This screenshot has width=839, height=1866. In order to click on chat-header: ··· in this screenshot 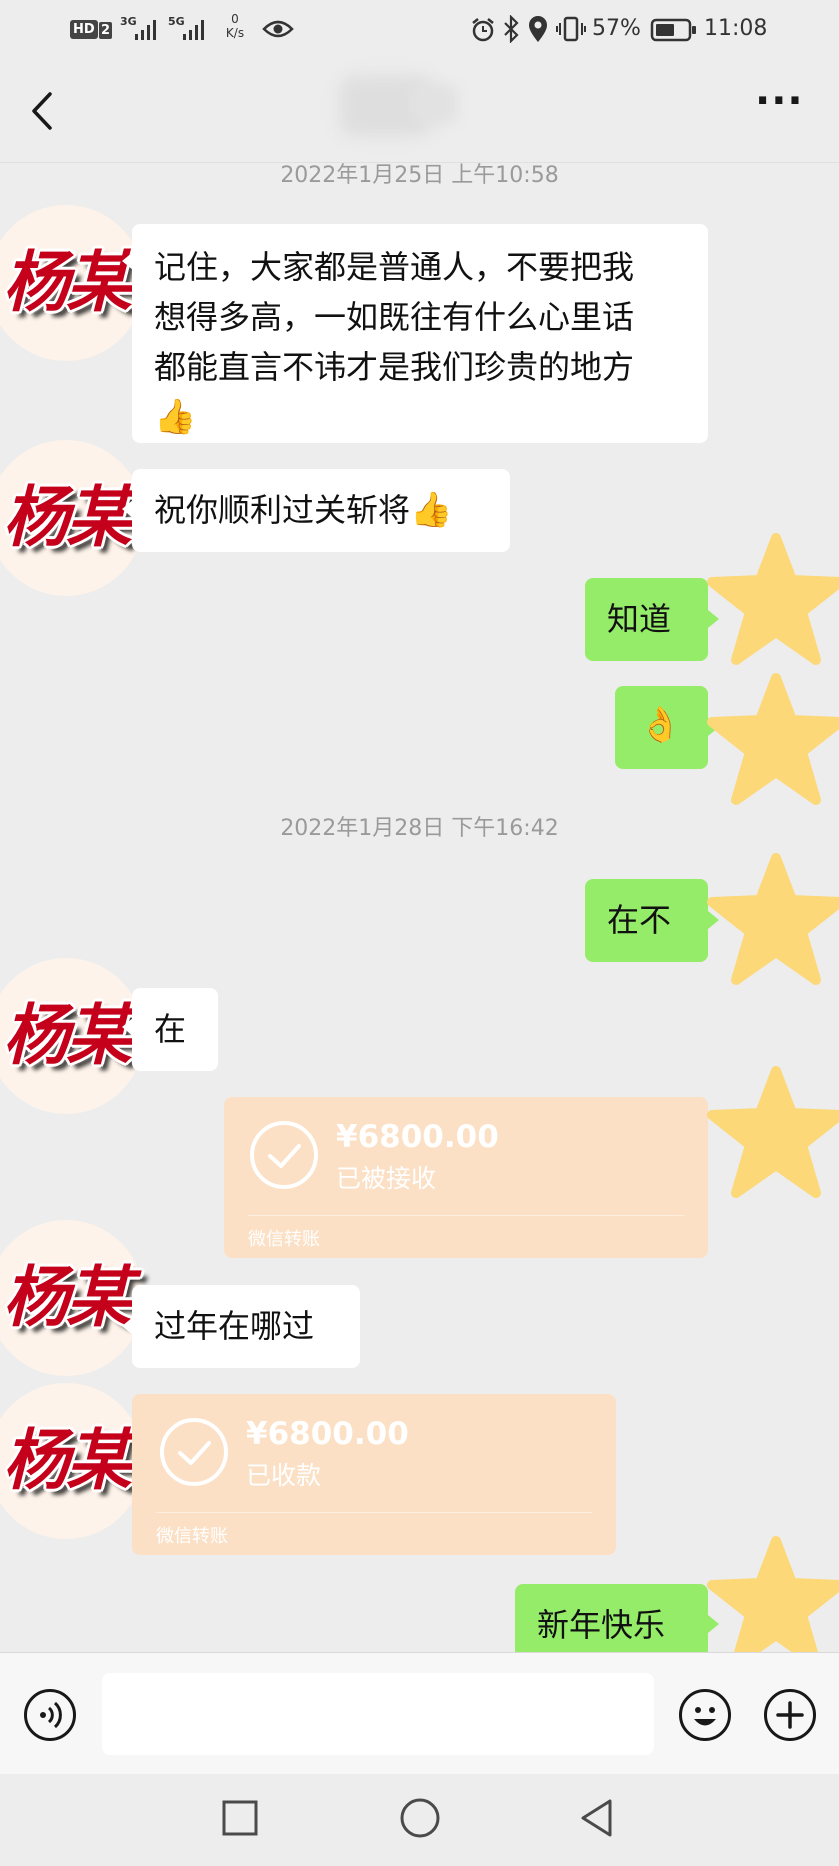, I will do `click(419, 111)`.